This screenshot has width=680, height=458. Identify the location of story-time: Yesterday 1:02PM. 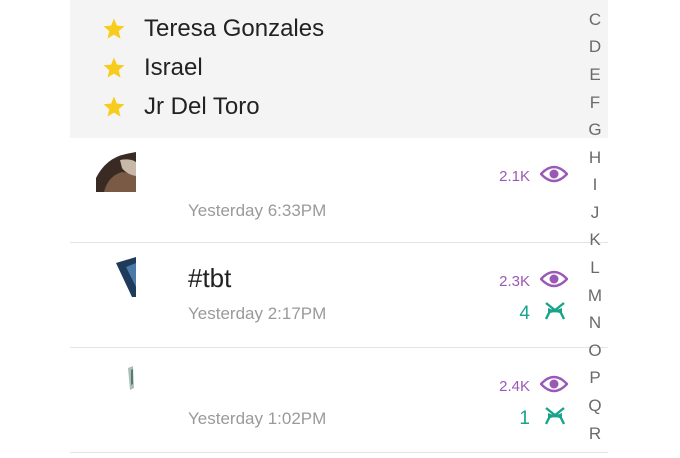
(257, 418).